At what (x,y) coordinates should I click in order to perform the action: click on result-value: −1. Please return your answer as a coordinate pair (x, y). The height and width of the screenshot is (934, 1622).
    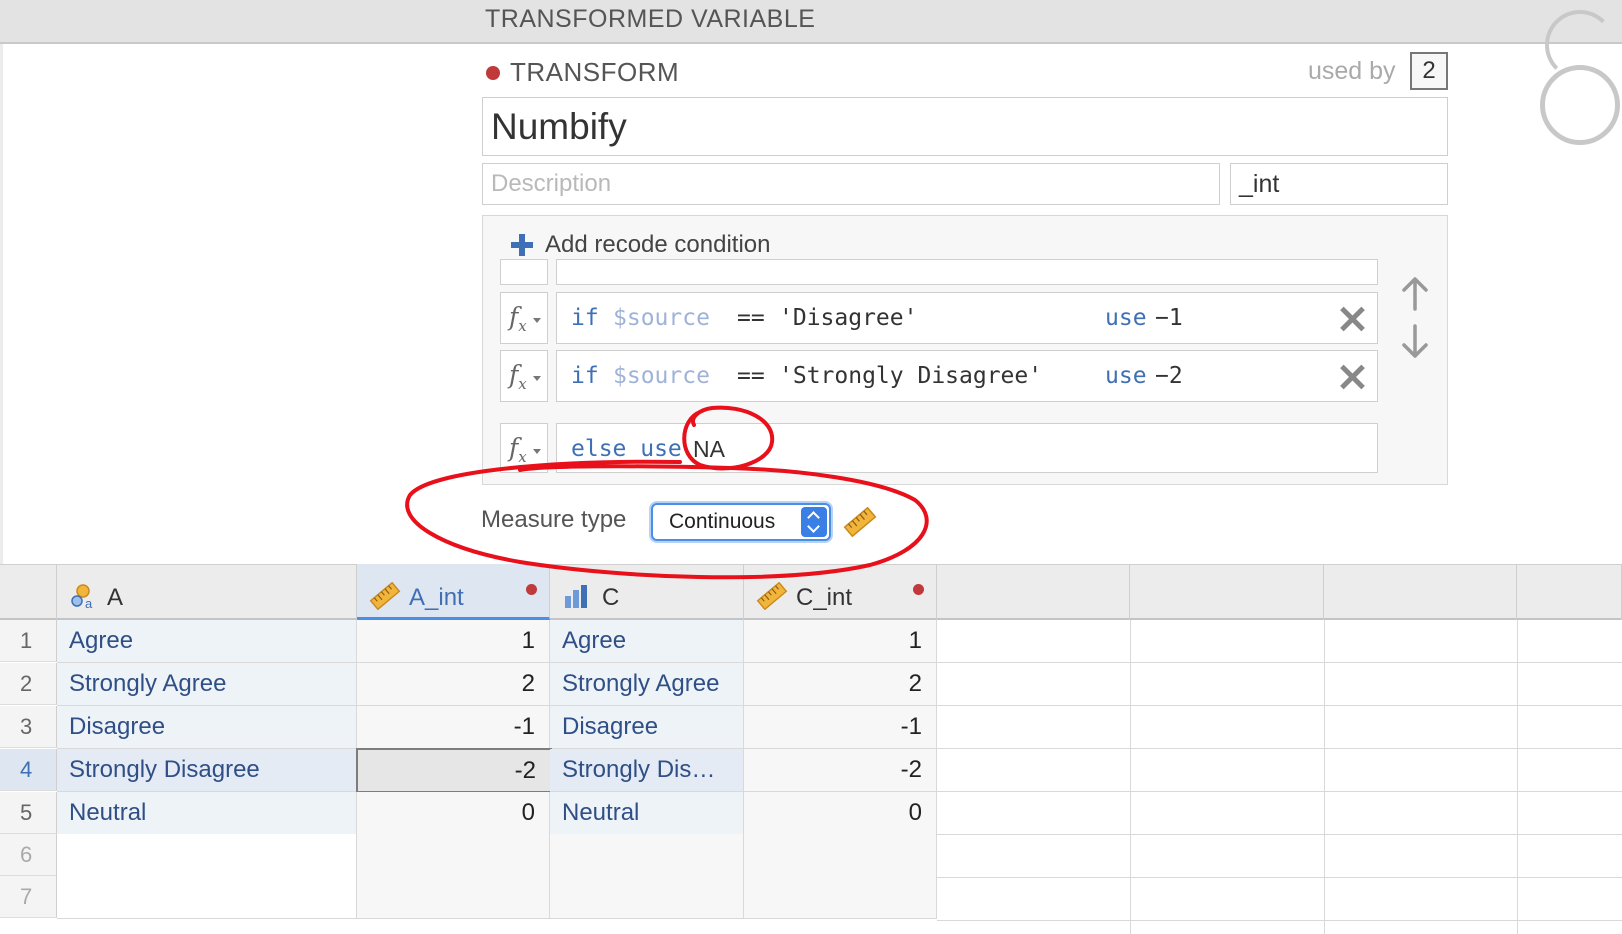
    Looking at the image, I should click on (1169, 318).